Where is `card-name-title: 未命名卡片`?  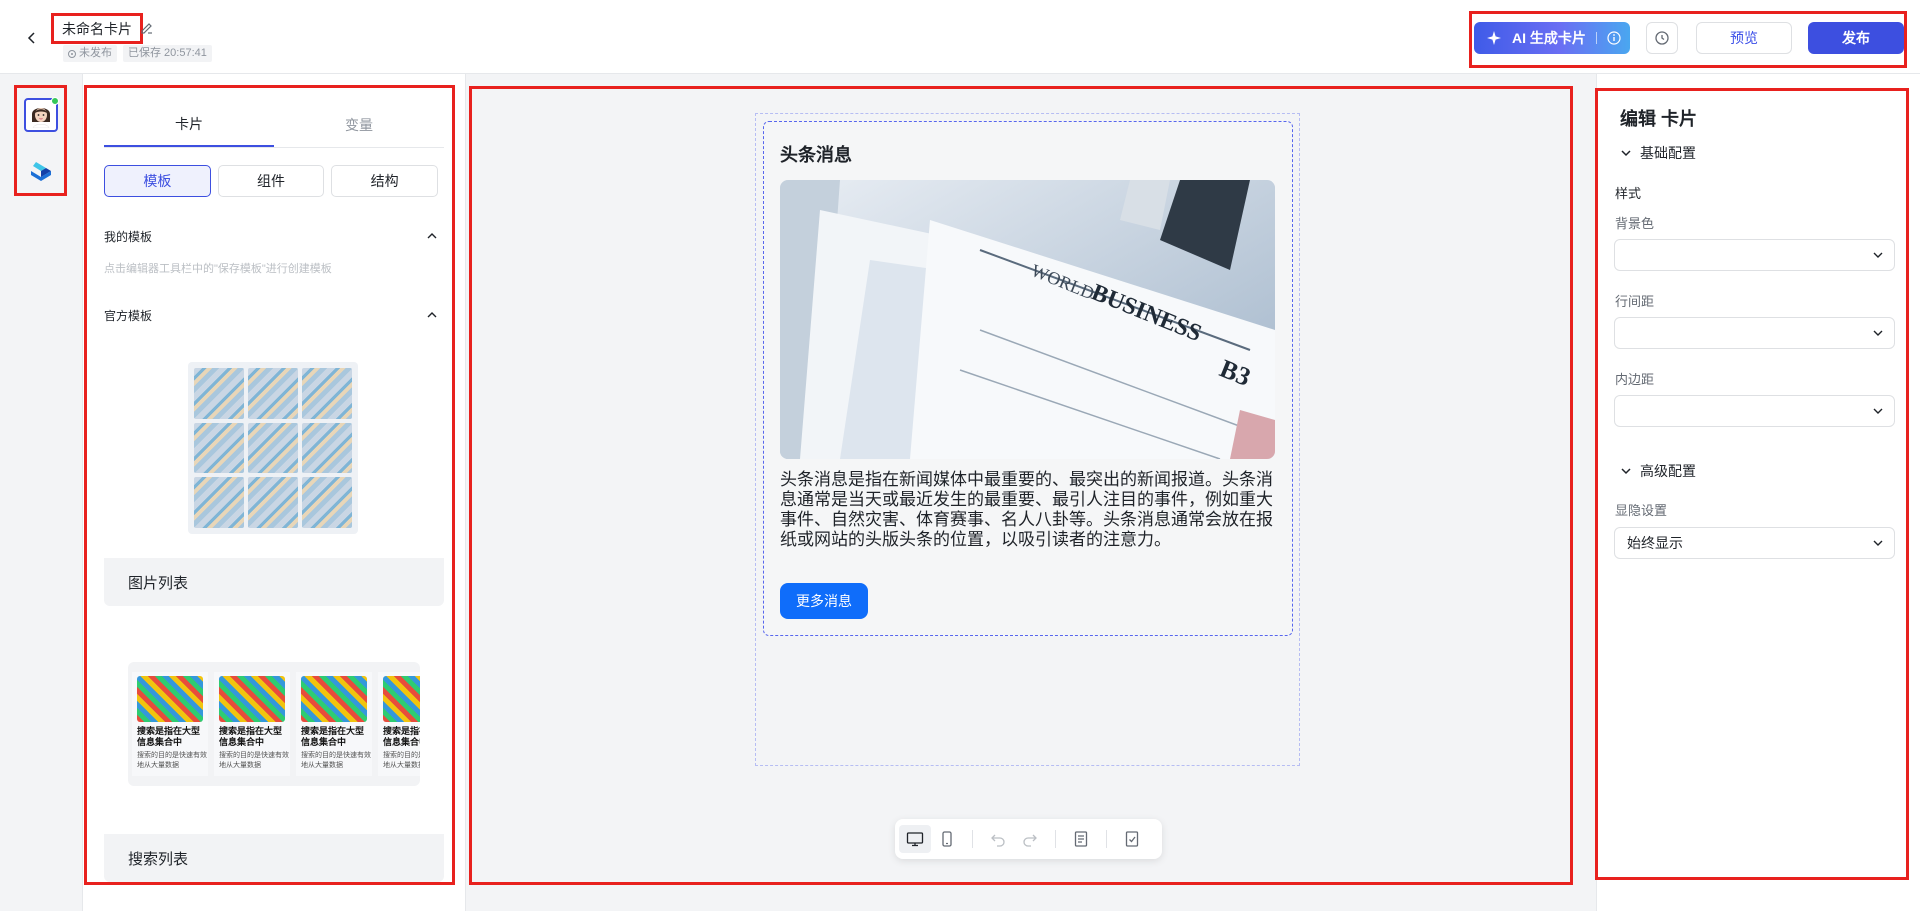 card-name-title: 未命名卡片 is located at coordinates (97, 29).